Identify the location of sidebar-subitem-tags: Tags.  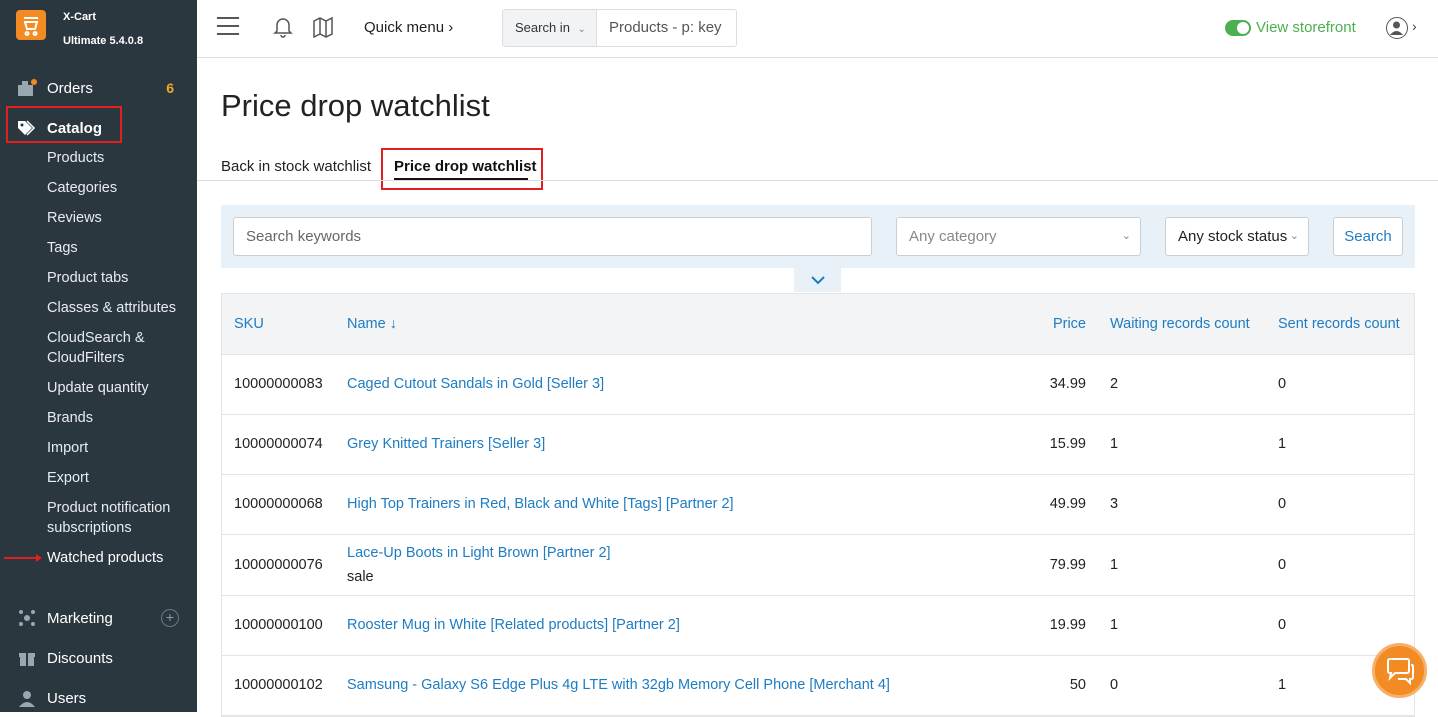
(62, 248).